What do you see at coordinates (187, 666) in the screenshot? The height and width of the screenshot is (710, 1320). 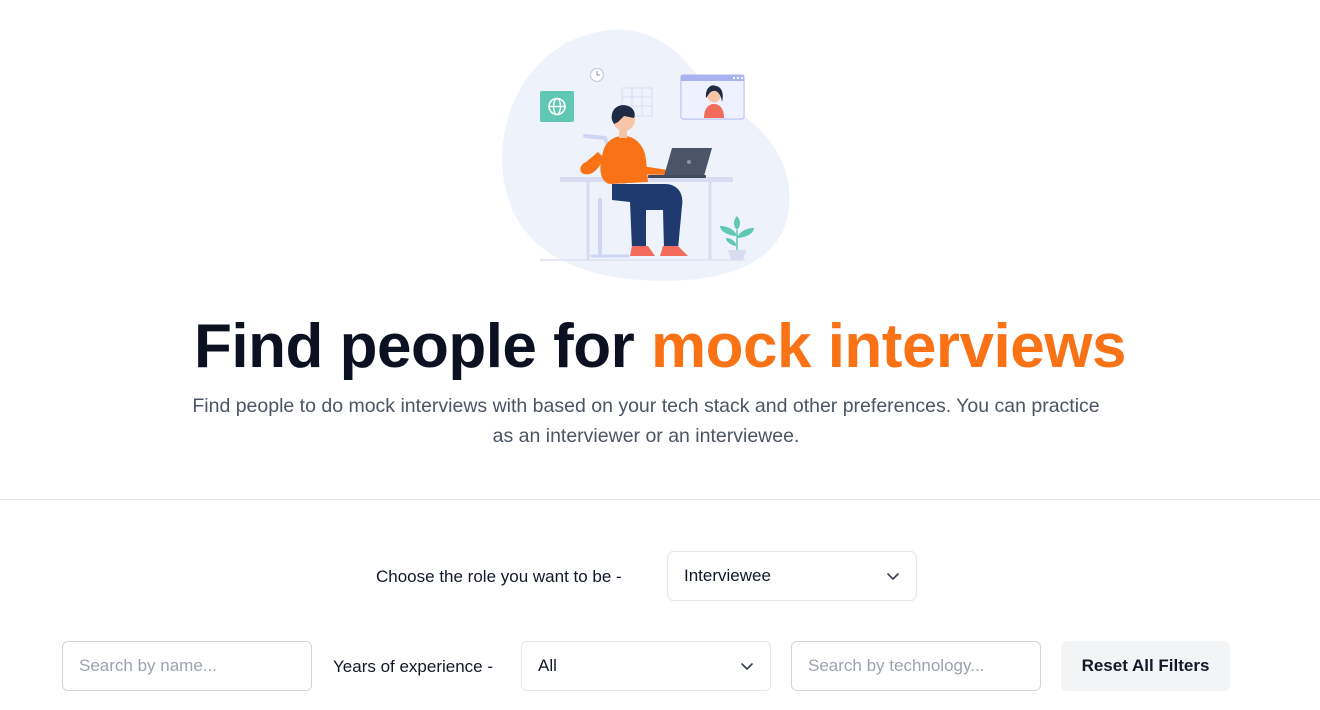 I see `search-by-name-input` at bounding box center [187, 666].